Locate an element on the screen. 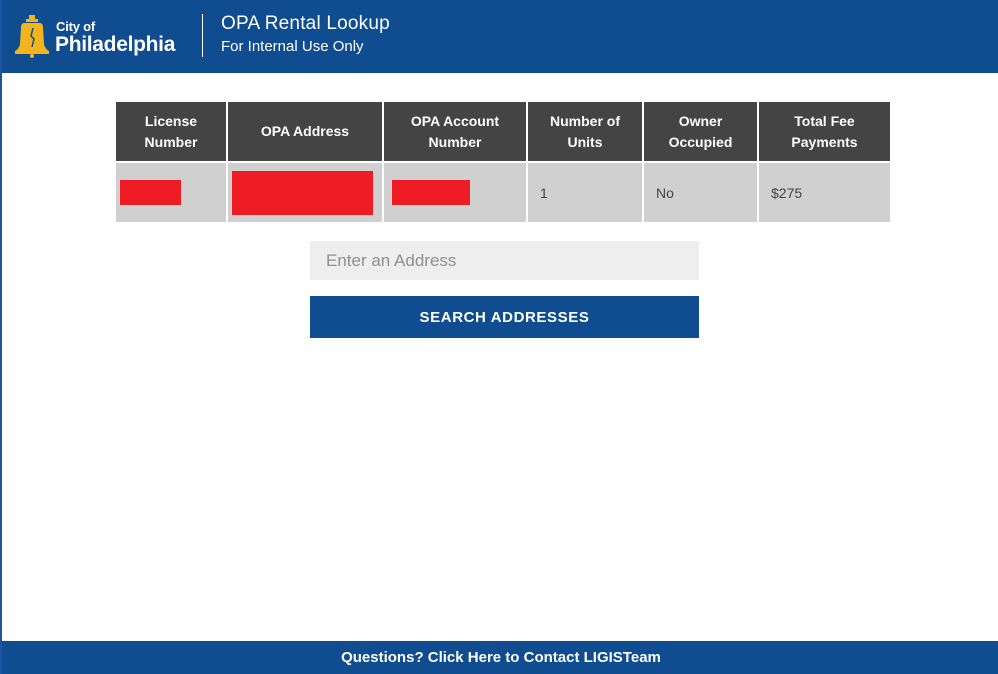 The width and height of the screenshot is (998, 674). column-header-owner-occupied: Owner Occupied is located at coordinates (700, 132).